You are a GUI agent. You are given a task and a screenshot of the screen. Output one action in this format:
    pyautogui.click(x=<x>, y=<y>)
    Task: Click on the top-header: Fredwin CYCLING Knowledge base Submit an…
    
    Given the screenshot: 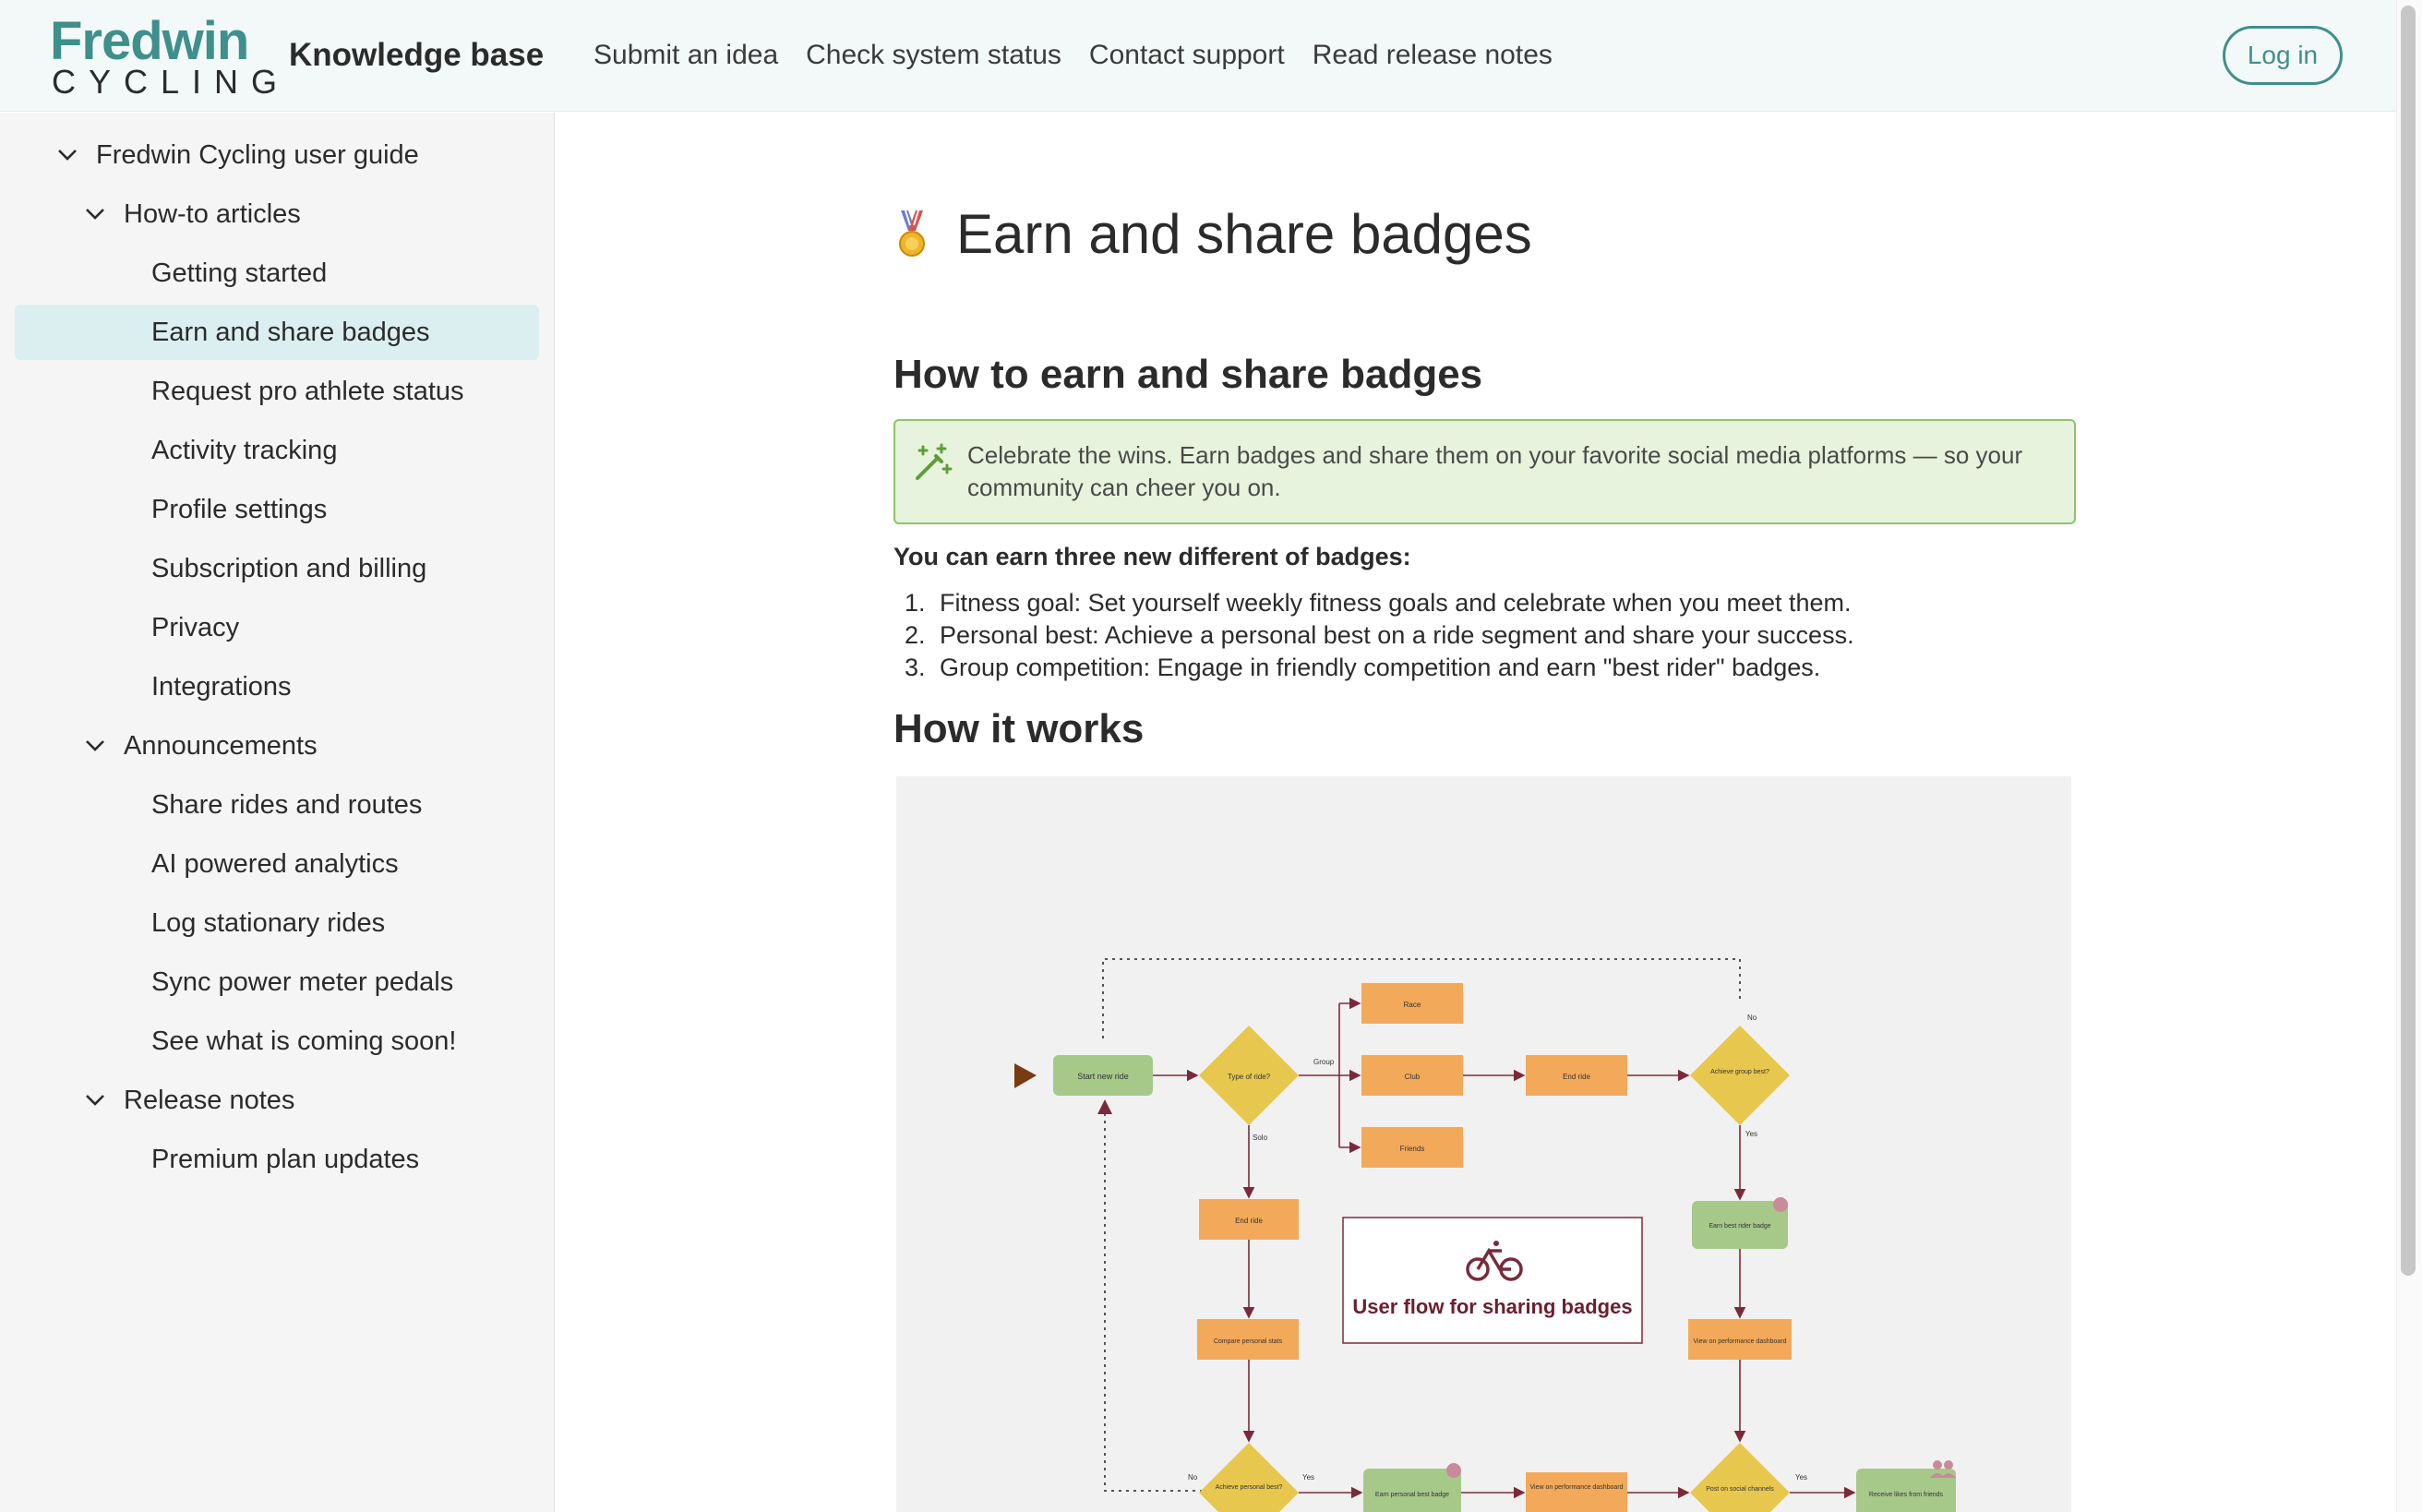 What is the action you would take?
    pyautogui.click(x=1198, y=56)
    